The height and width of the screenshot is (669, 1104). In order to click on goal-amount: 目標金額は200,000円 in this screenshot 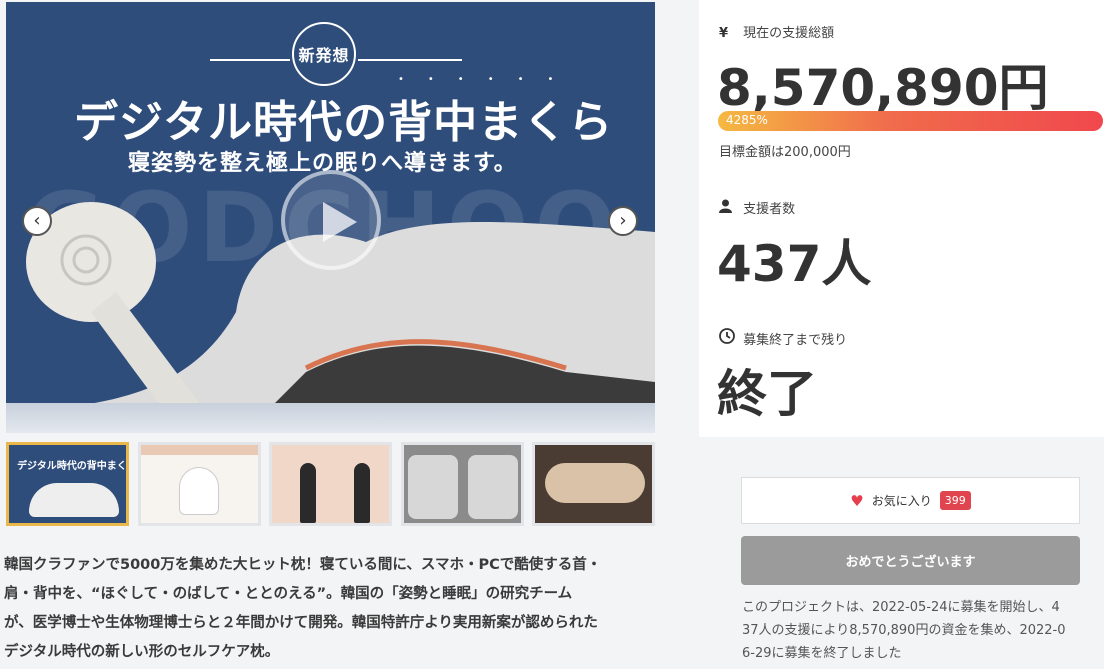, I will do `click(785, 152)`.